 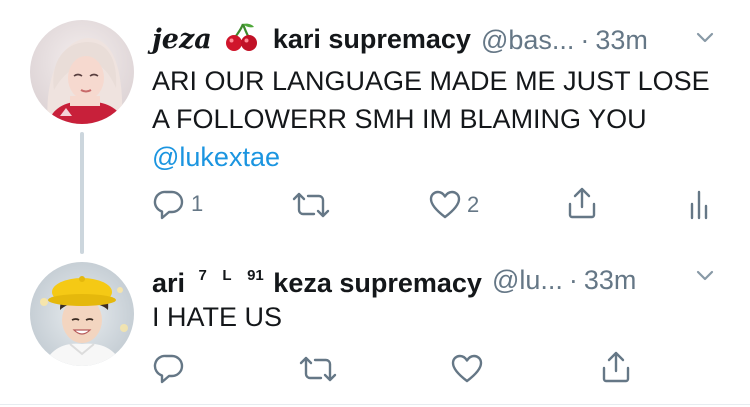 What do you see at coordinates (197, 203) in the screenshot?
I see `reply-count: 1` at bounding box center [197, 203].